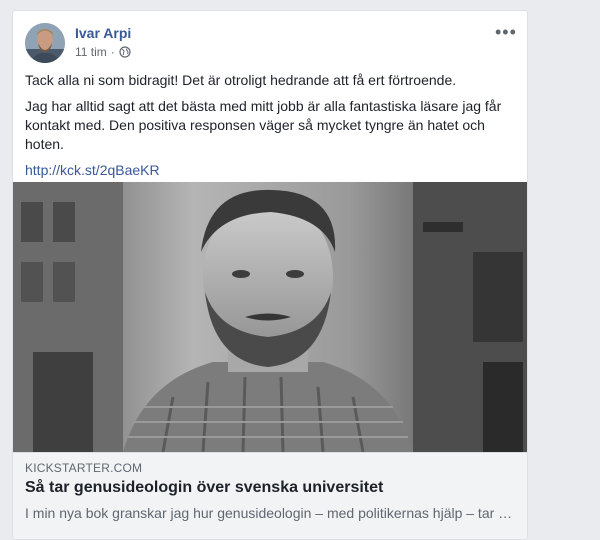 The height and width of the screenshot is (540, 600). I want to click on post-header: Ivar Arpi 11 tim · •••, so click(270, 43).